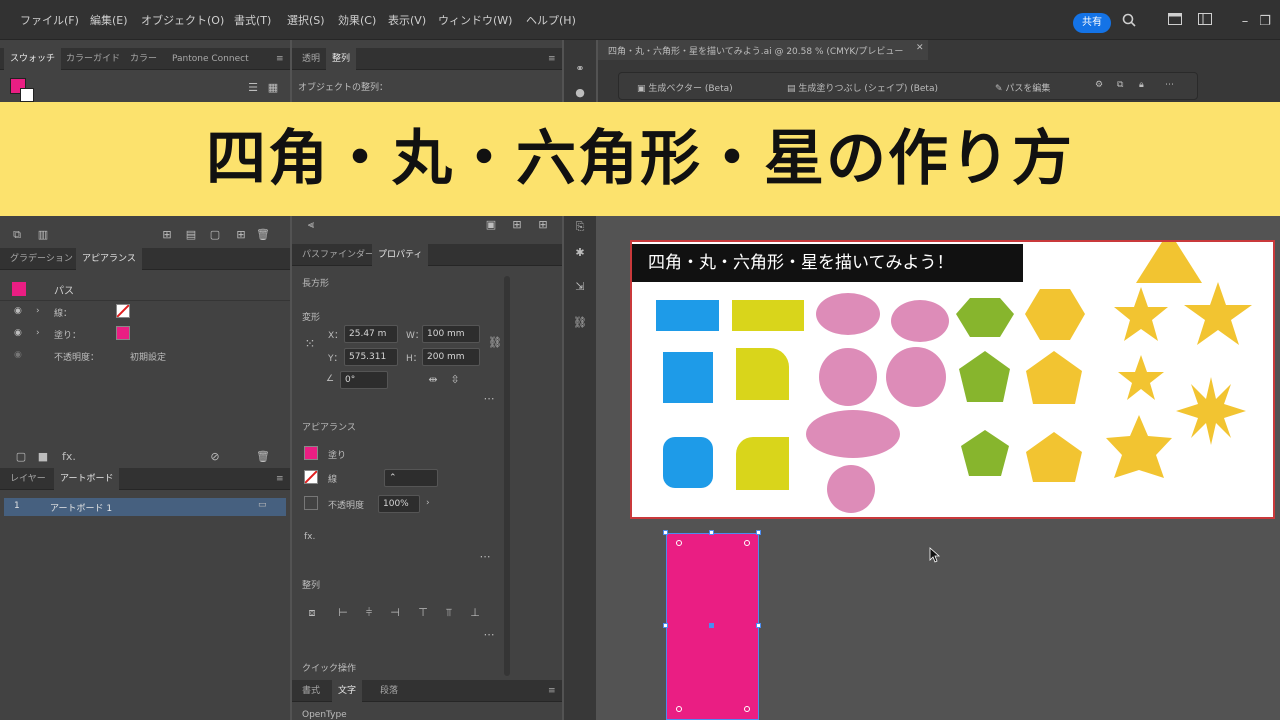  What do you see at coordinates (123, 311) in the screenshot?
I see `stroke-none-swatch` at bounding box center [123, 311].